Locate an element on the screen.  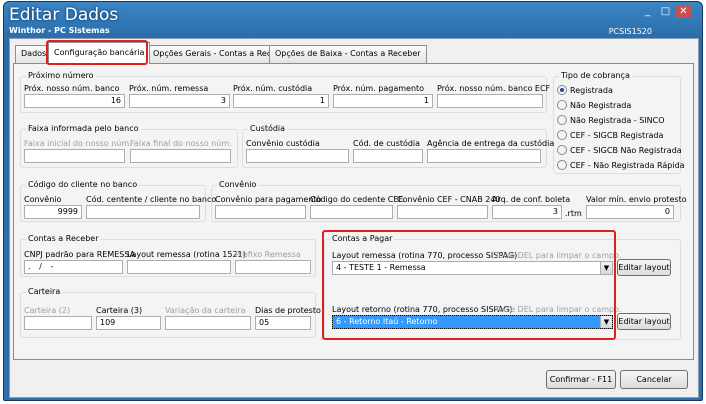
prox-ecf-input is located at coordinates (490, 101).